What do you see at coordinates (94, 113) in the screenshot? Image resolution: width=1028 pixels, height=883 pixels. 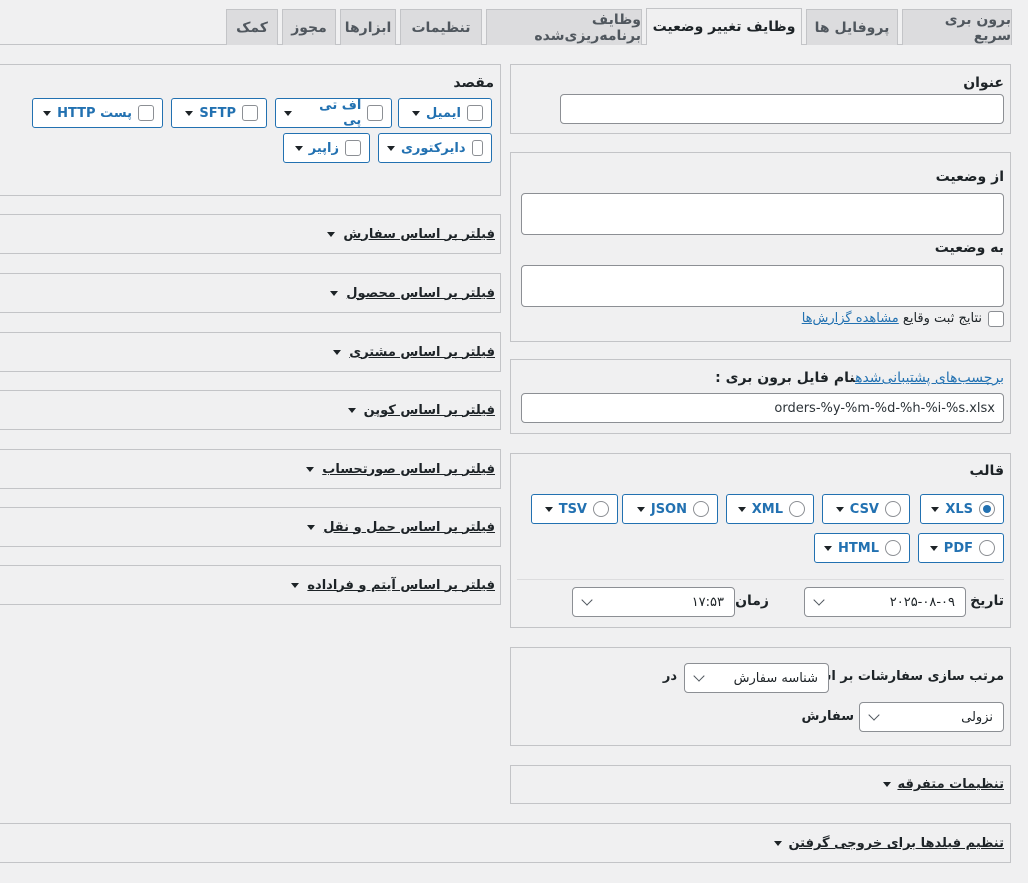 I see `destination-http-post-label: پست HTTP` at bounding box center [94, 113].